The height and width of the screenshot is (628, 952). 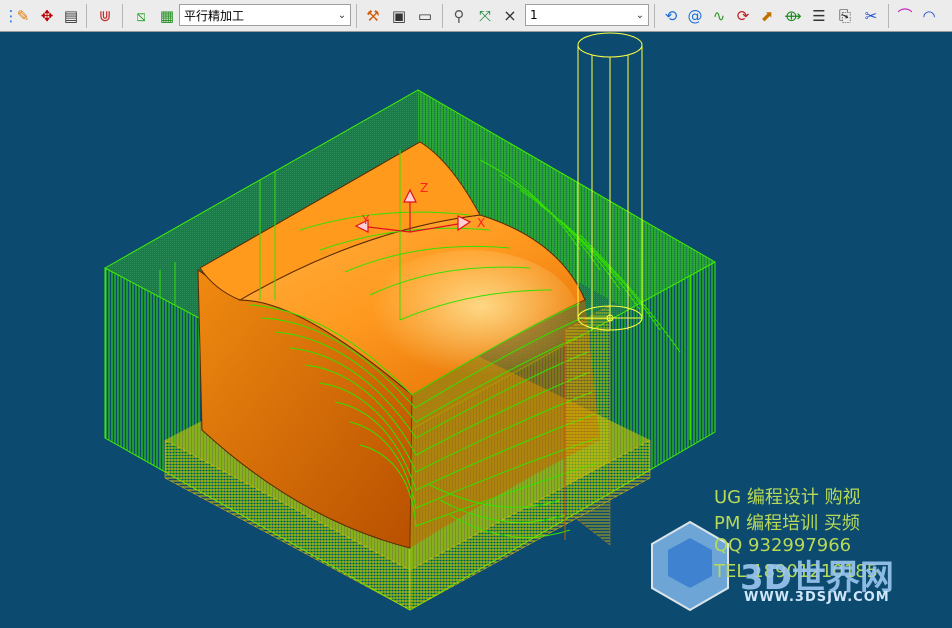 What do you see at coordinates (365, 220) in the screenshot?
I see `axis-label-y: Y` at bounding box center [365, 220].